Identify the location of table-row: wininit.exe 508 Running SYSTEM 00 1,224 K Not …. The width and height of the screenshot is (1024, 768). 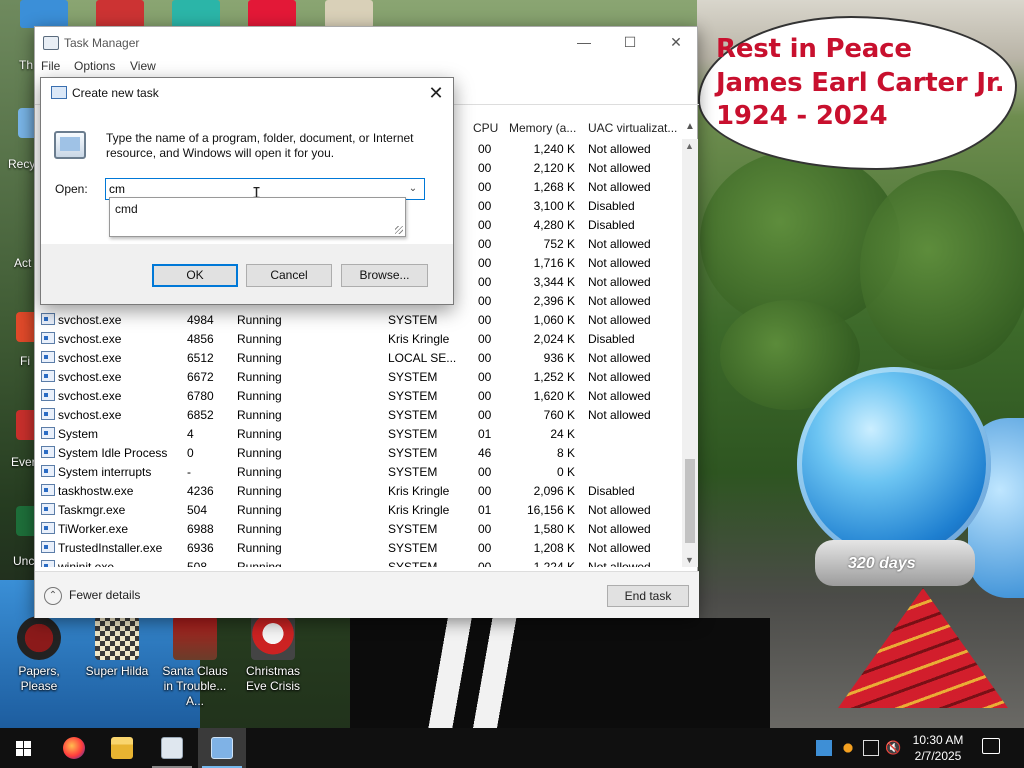
(357, 562).